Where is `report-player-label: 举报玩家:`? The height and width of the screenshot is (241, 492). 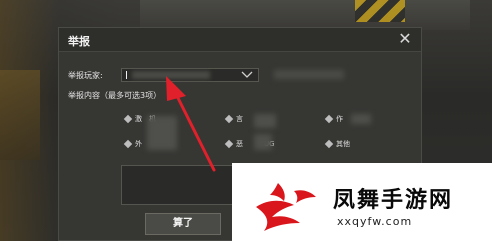
report-player-label: 举报玩家: is located at coordinates (85, 75).